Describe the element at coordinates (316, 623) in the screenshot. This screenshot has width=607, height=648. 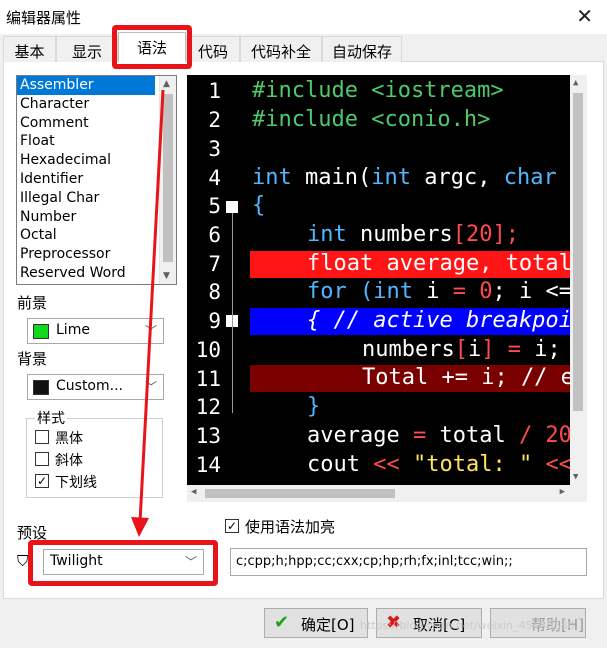
I see `ok-button: ✔ 确定[O]` at that location.